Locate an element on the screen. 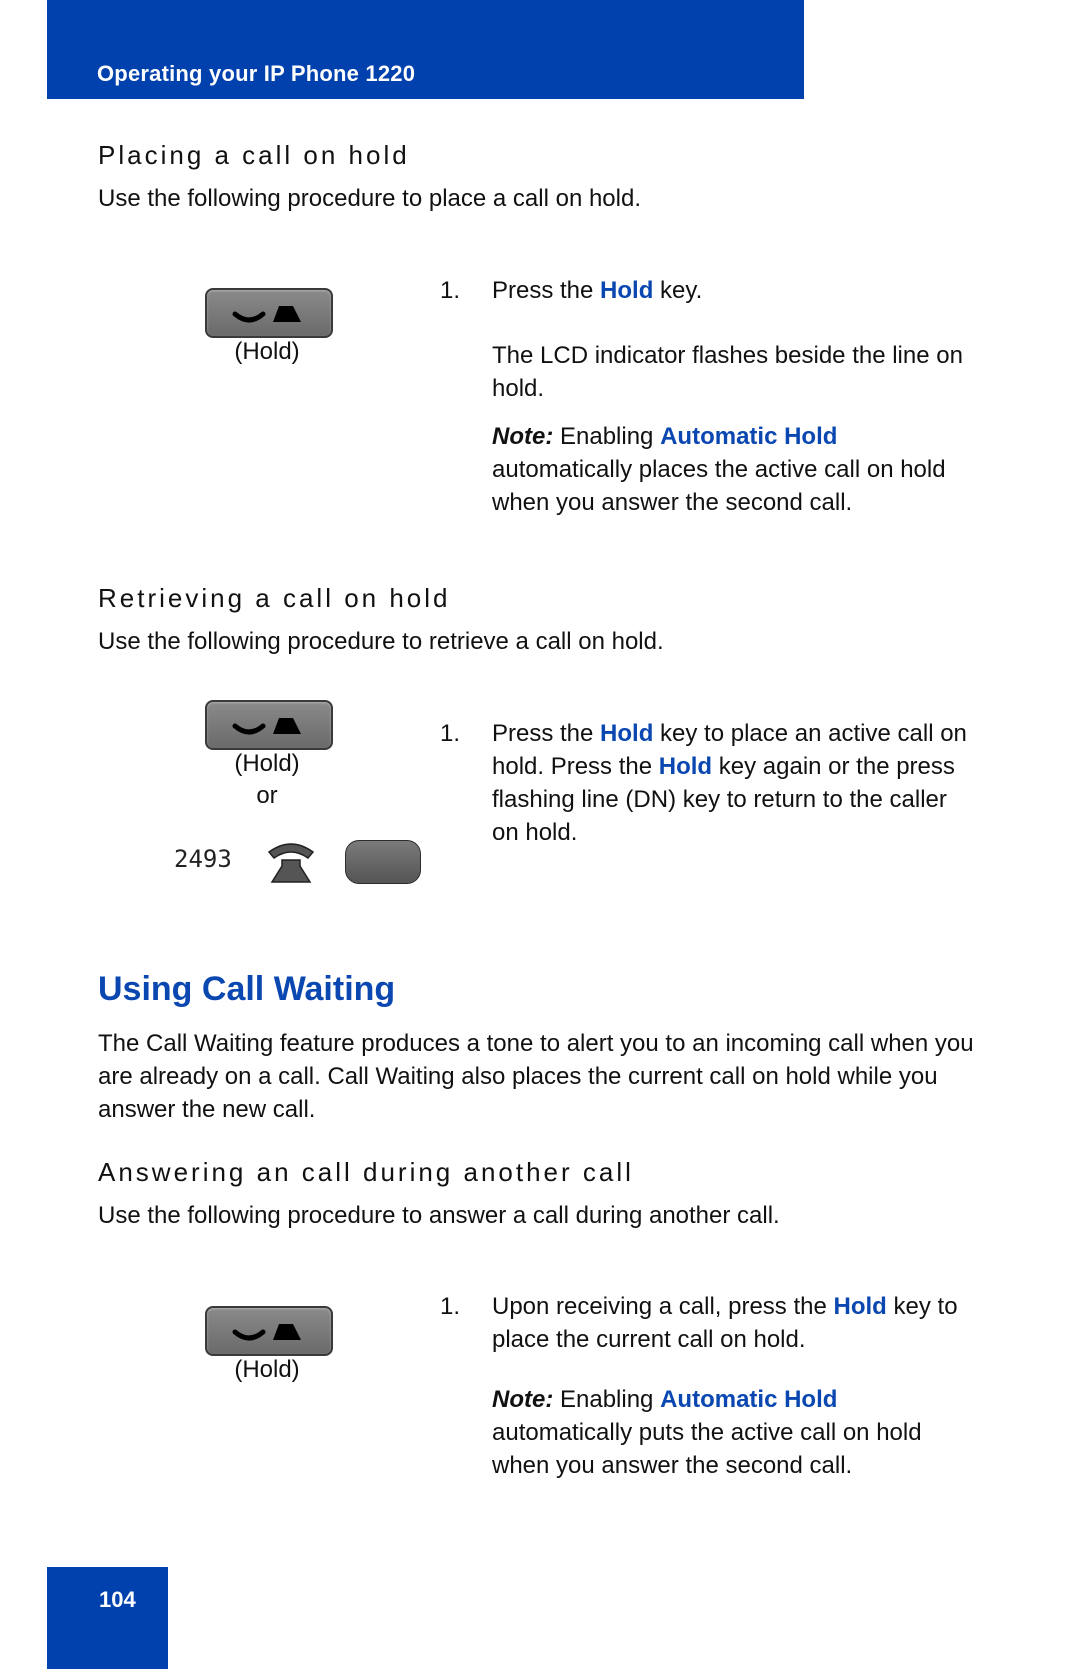 The height and width of the screenshot is (1669, 1080). dn-number-label: 2493 is located at coordinates (203, 859).